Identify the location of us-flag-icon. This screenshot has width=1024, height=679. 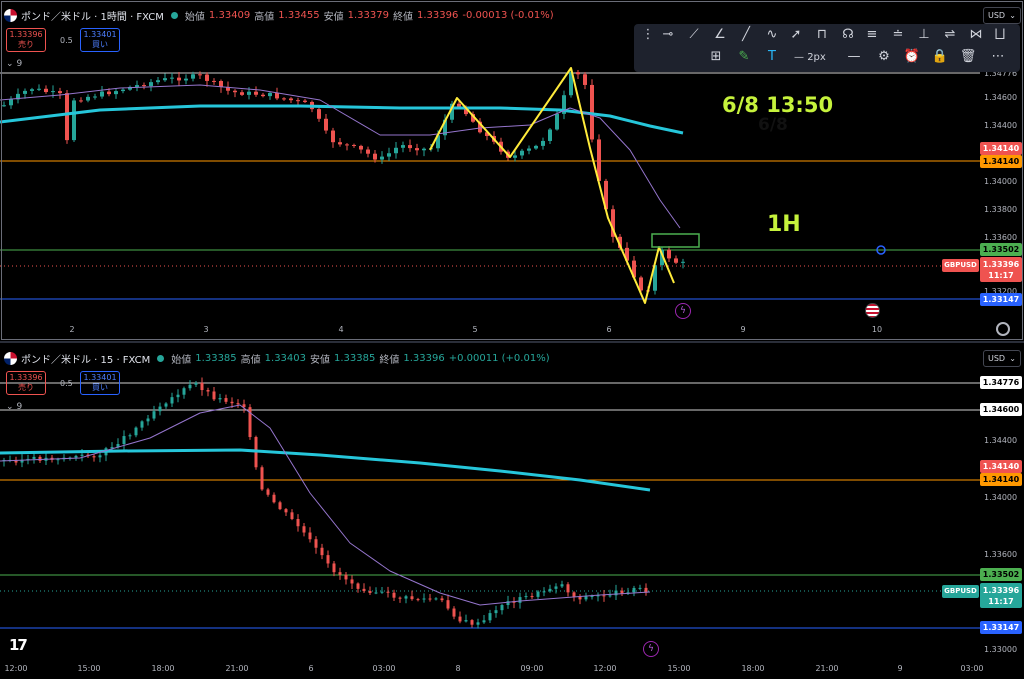
(872, 310).